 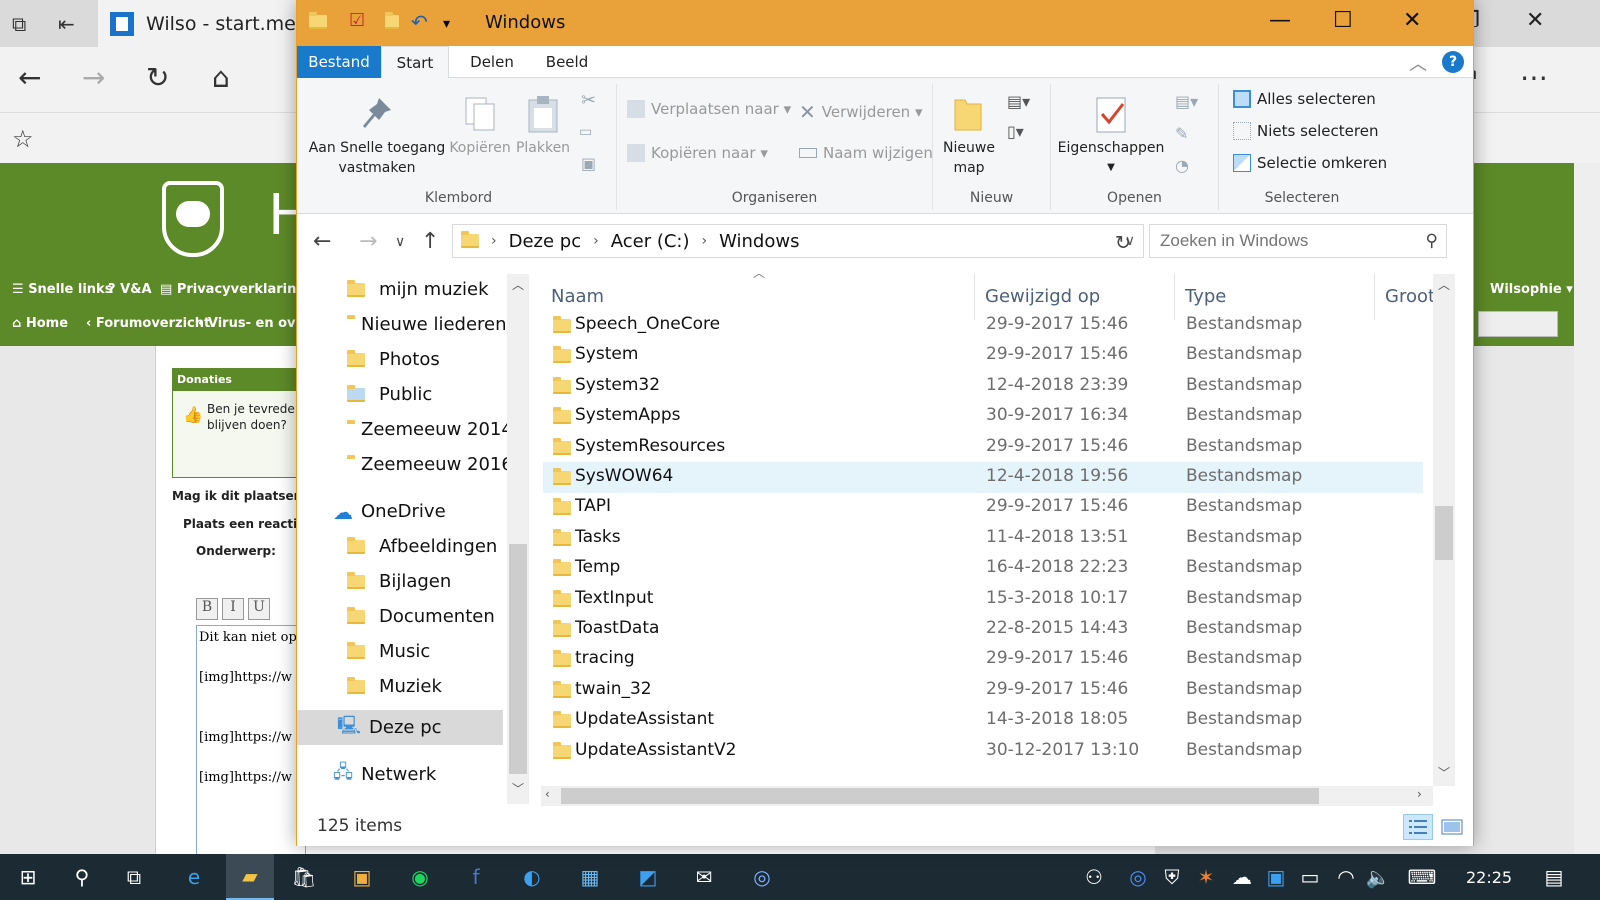 I want to click on nav-item-zeemeeuw-2014: Zeemeeuw 2014, so click(x=402, y=429).